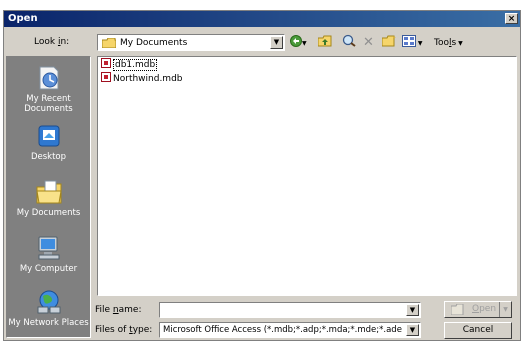 This screenshot has width=523, height=342. I want to click on place-label: Desktop, so click(48, 157).